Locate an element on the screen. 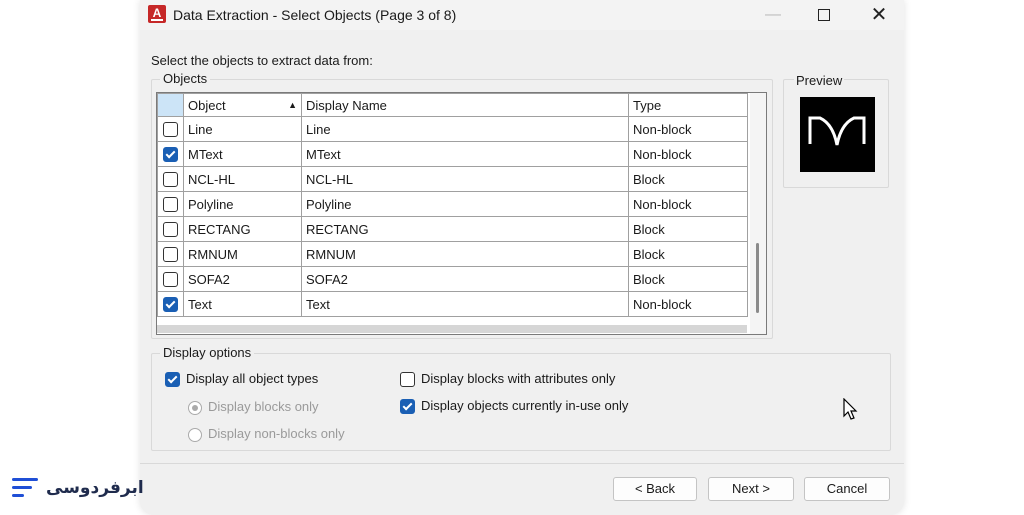 The image size is (1024, 515). display-all-types-option: Display all object types is located at coordinates (242, 379).